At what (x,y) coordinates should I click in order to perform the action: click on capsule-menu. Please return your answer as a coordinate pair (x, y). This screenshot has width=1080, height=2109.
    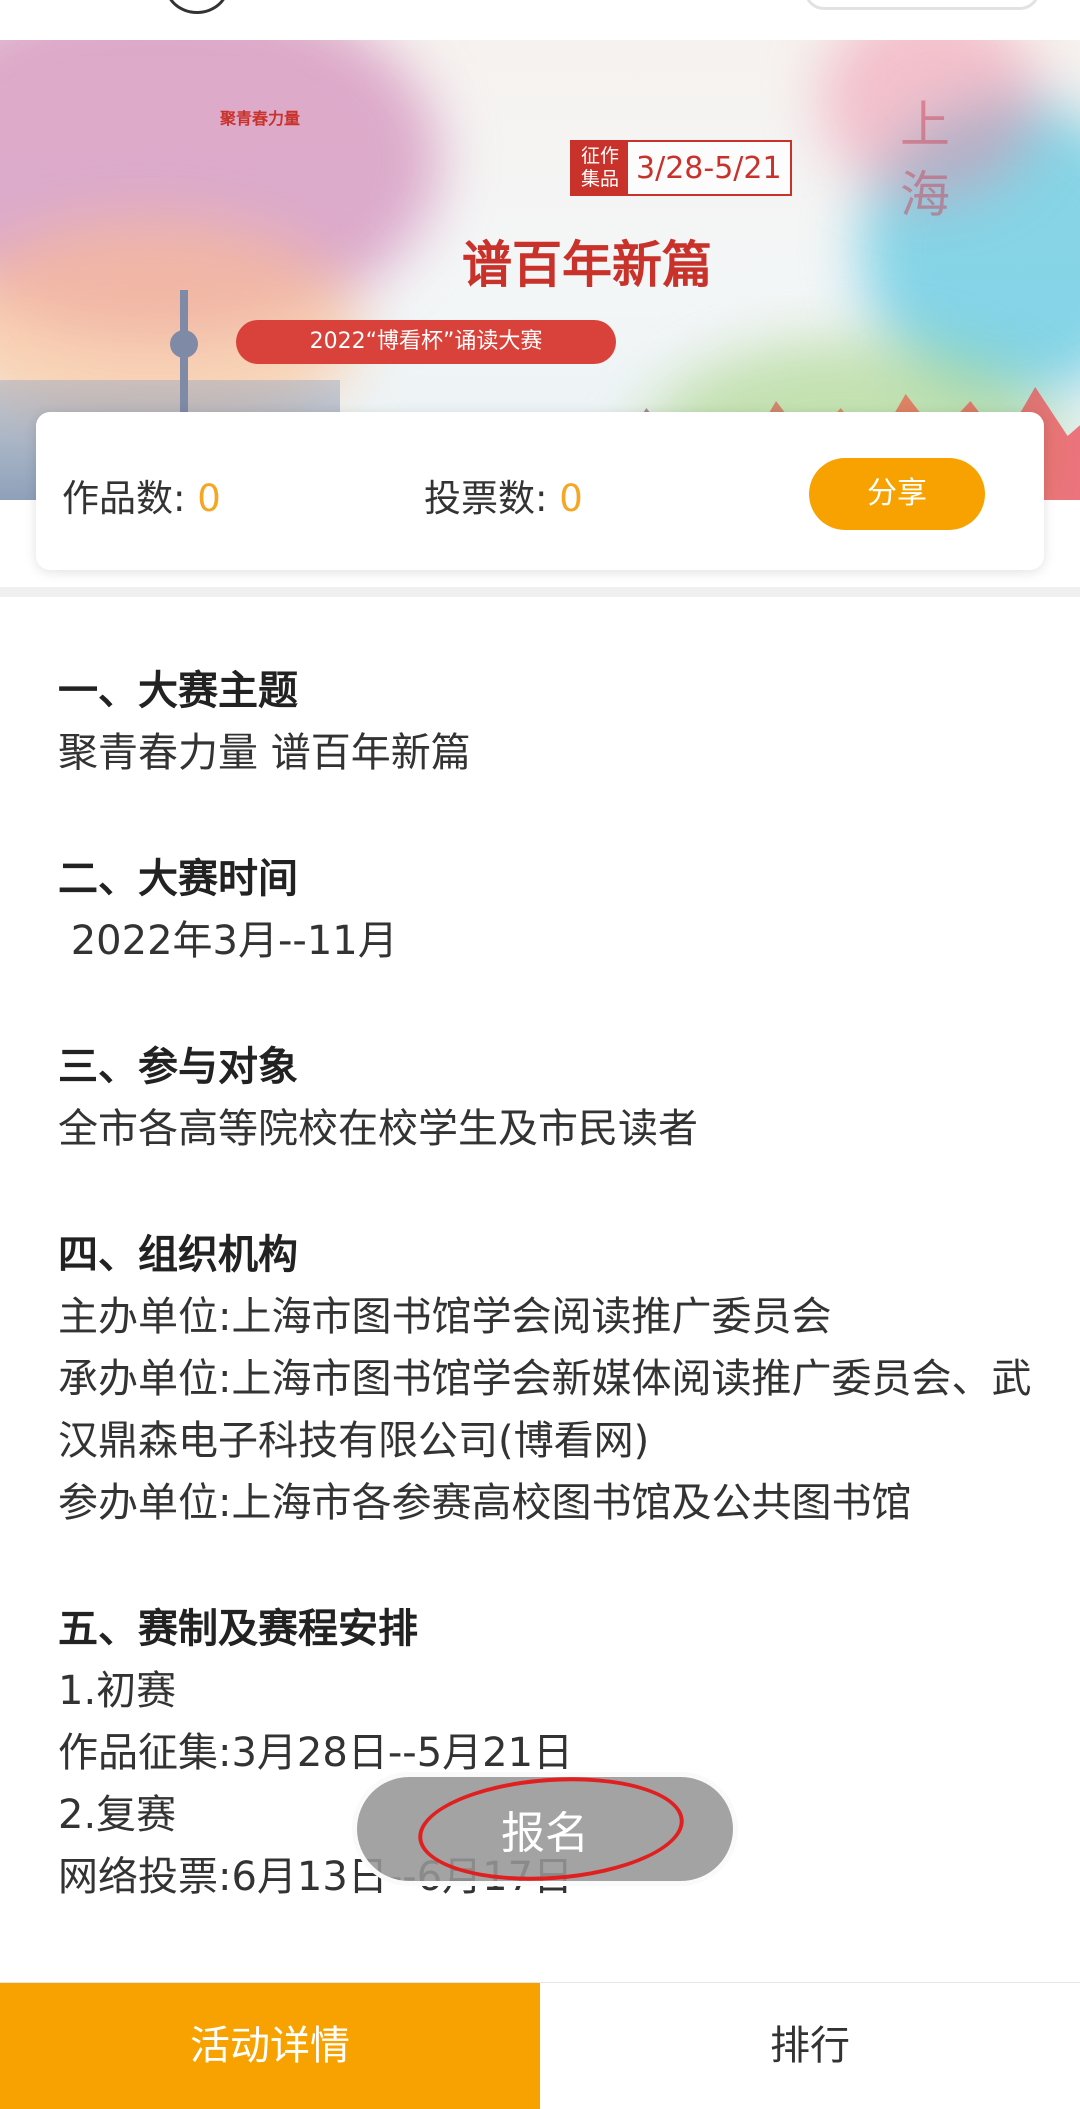
    Looking at the image, I should click on (922, 5).